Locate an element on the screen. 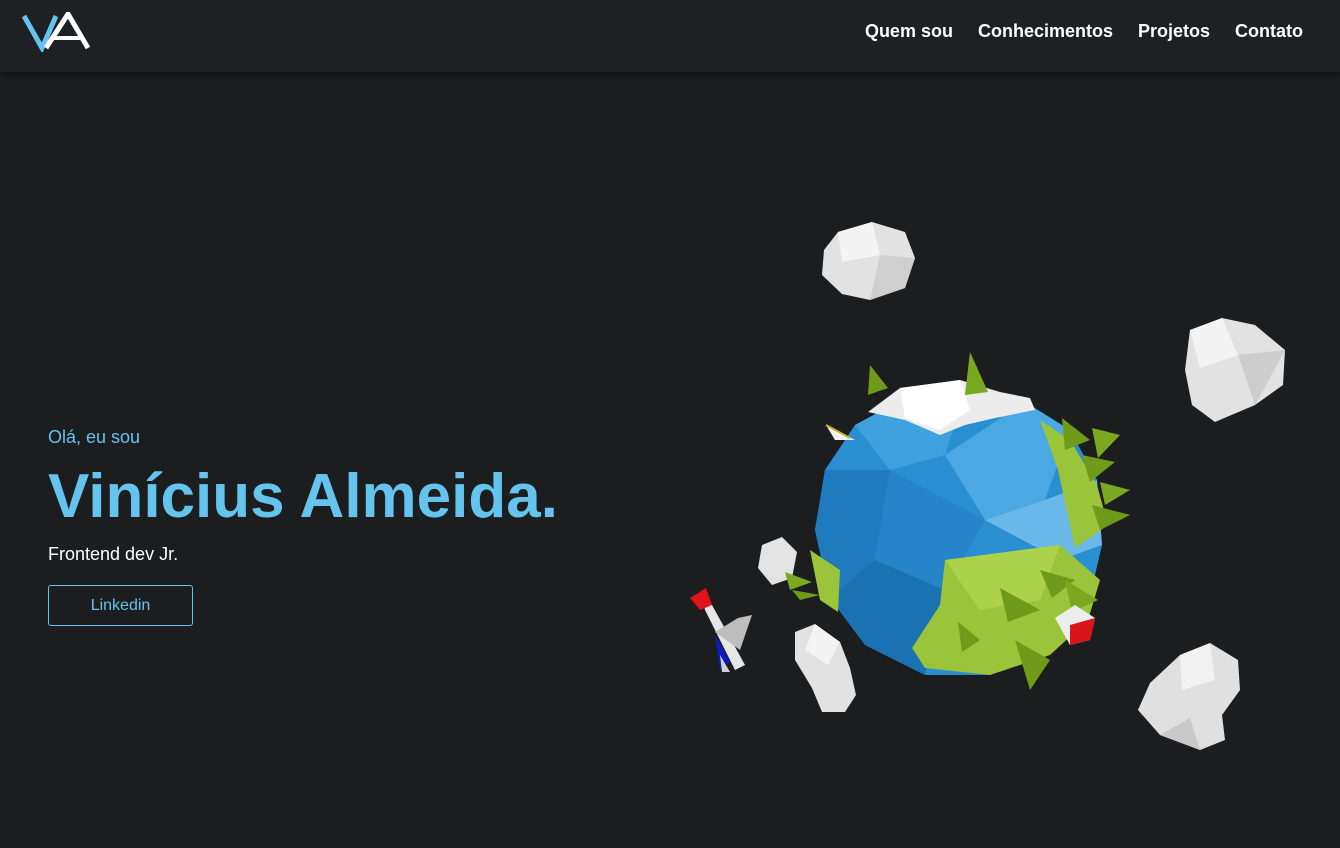 The width and height of the screenshot is (1340, 848). nav-link-projetos: Projetos is located at coordinates (1174, 31).